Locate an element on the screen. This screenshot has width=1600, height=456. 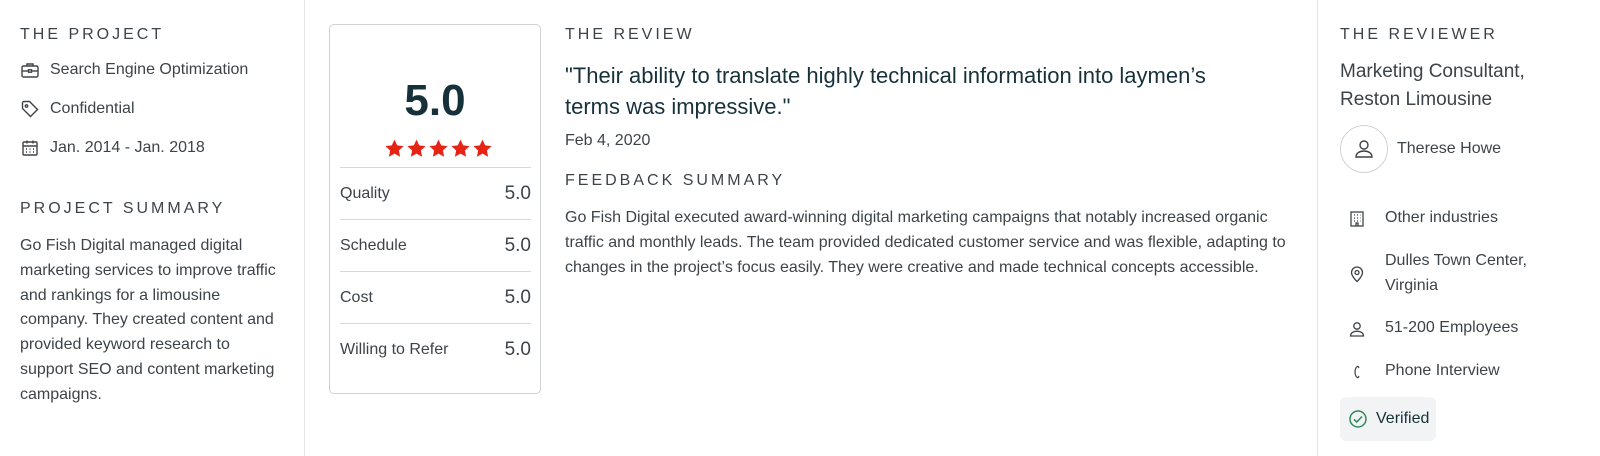
building-icon is located at coordinates (1357, 218).